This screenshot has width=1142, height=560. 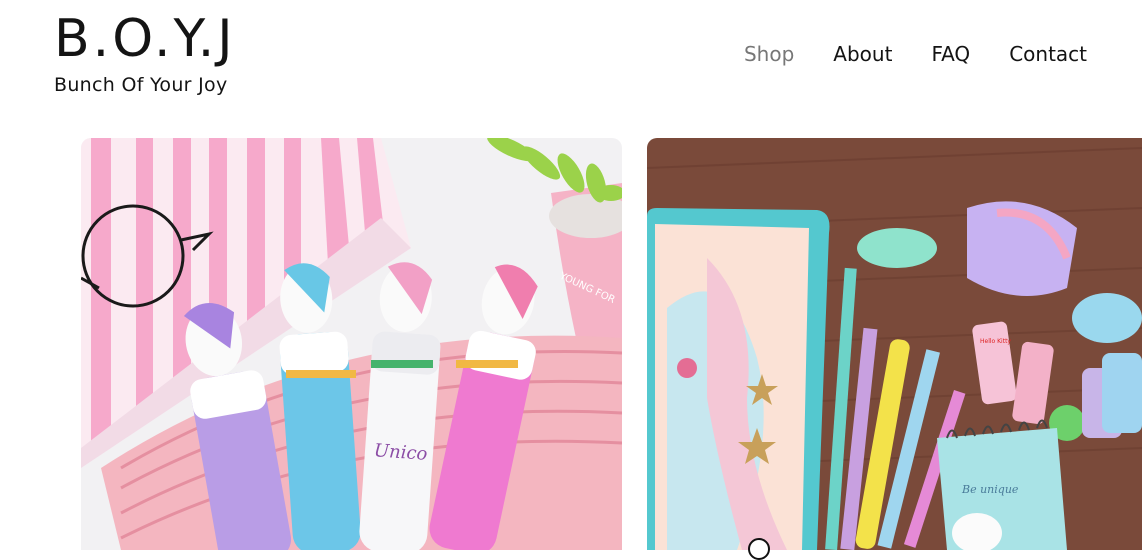 What do you see at coordinates (1048, 54) in the screenshot?
I see `nav-item-contact: Contact` at bounding box center [1048, 54].